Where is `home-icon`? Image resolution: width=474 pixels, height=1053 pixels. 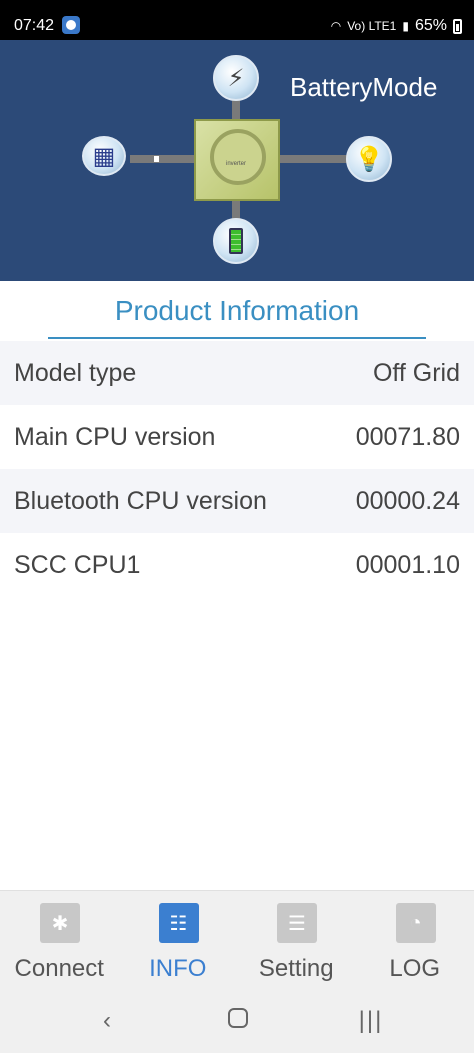
home-icon is located at coordinates (238, 1018).